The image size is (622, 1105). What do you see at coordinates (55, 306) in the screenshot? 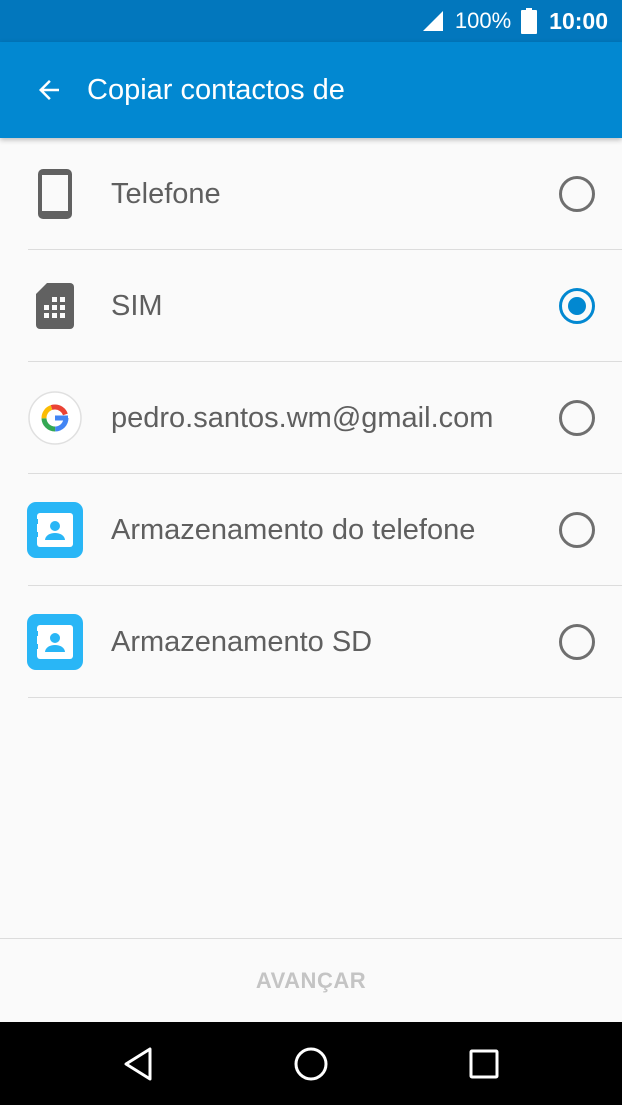
I see `sim-card-icon` at bounding box center [55, 306].